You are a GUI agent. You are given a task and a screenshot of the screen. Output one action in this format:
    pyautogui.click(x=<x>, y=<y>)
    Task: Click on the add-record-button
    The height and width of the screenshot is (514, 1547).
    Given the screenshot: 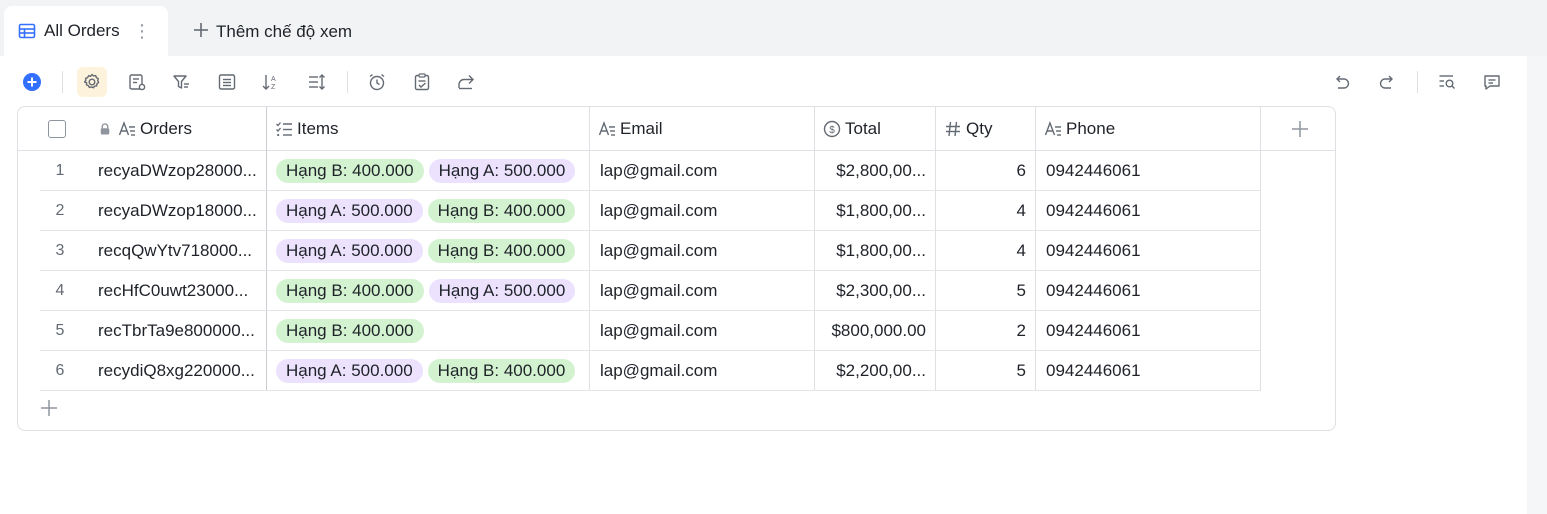 What is the action you would take?
    pyautogui.click(x=32, y=82)
    